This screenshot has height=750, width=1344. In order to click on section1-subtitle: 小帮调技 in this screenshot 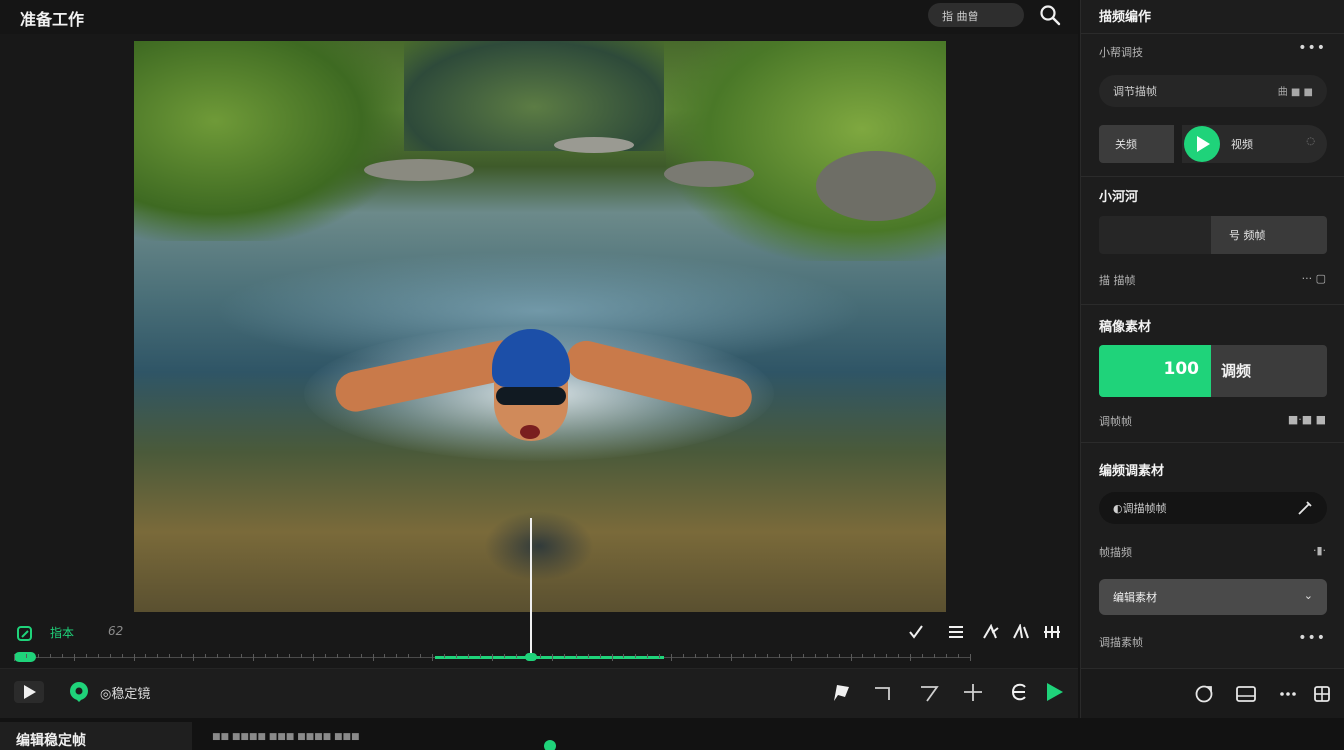, I will do `click(1121, 52)`.